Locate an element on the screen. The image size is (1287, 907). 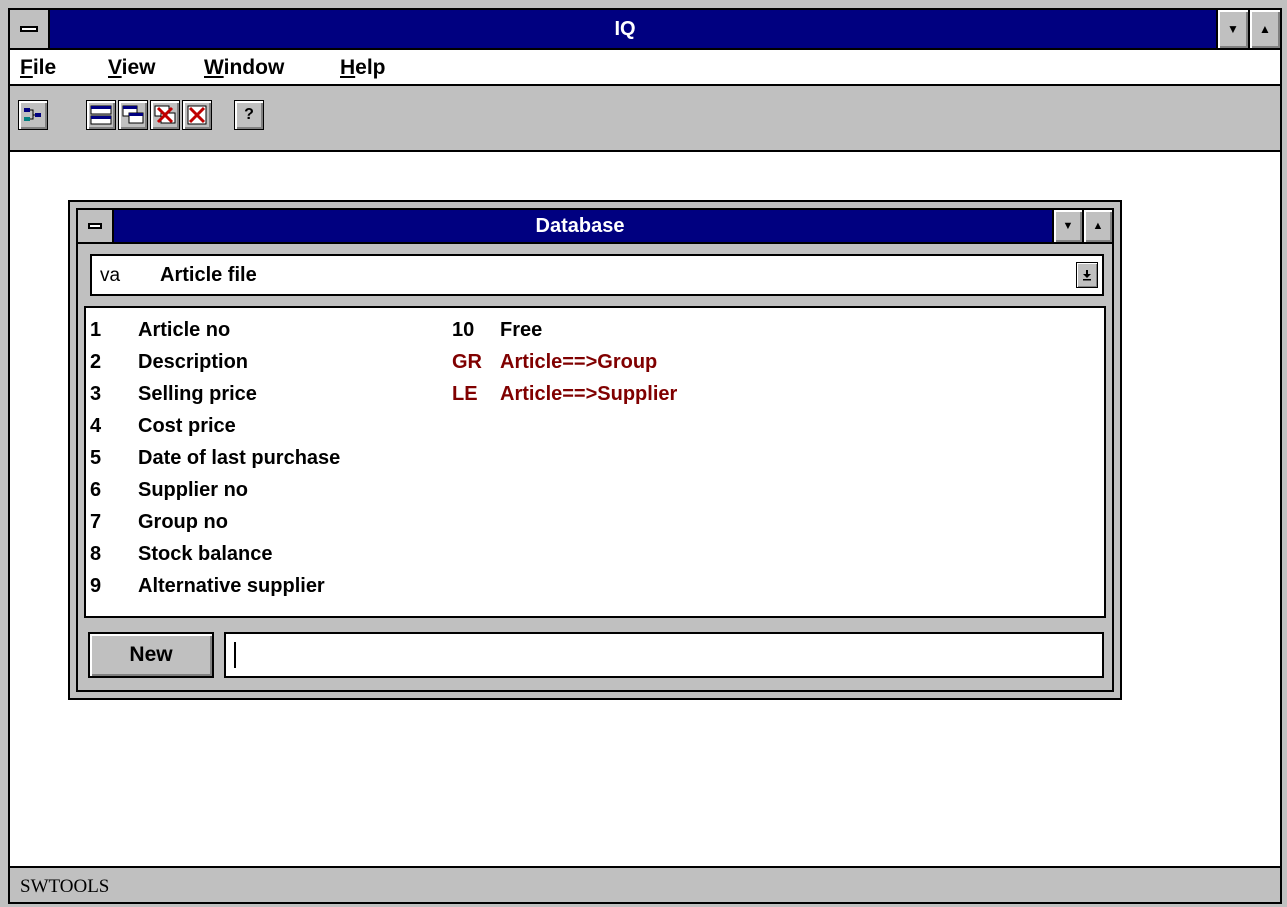
database-title: Database is located at coordinates (580, 226).